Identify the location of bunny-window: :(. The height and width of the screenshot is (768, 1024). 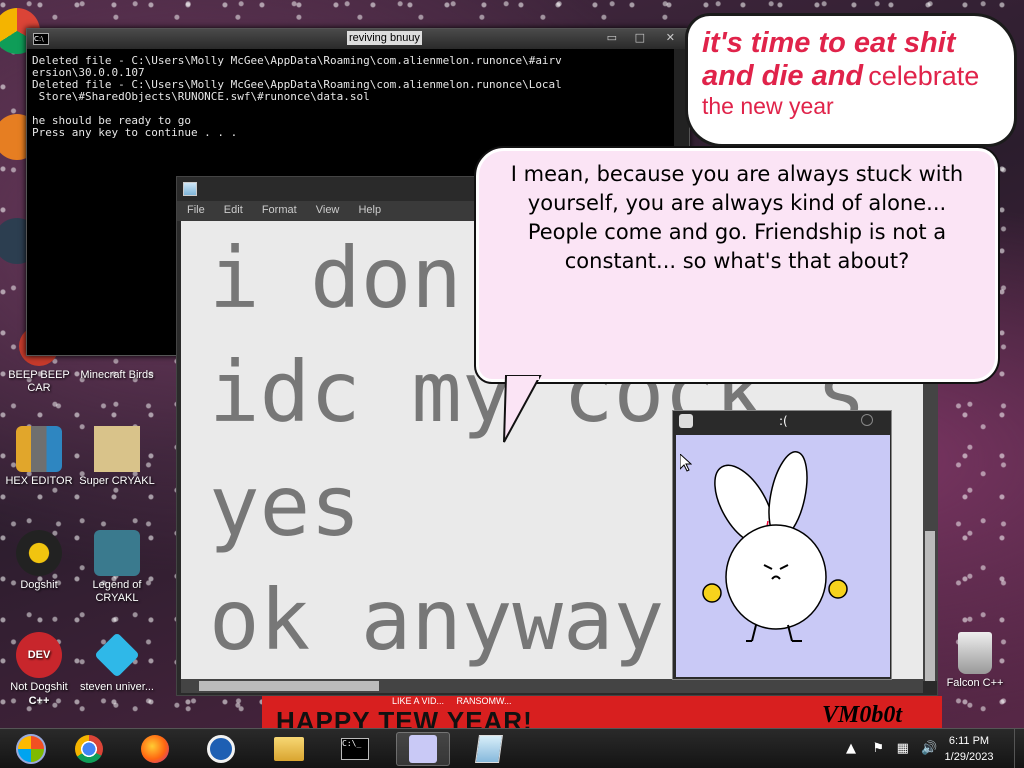
(782, 545).